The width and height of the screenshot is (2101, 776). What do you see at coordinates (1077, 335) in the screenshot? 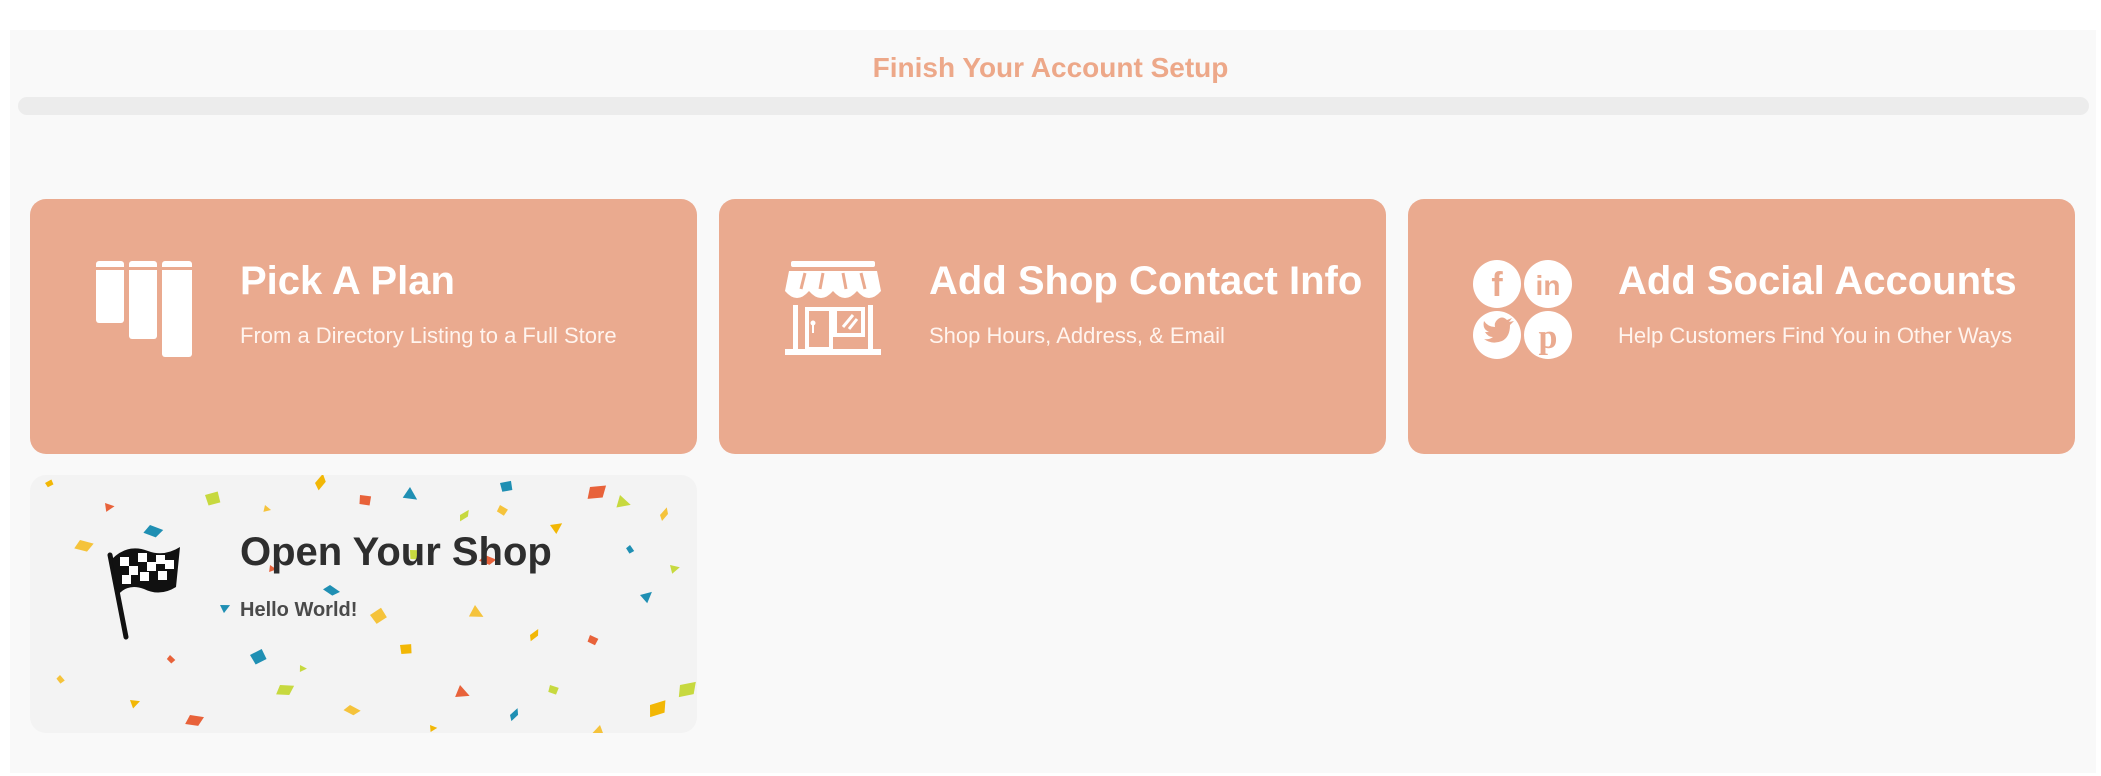
I see `card-subtitle: Shop Hours, Address, & Email` at bounding box center [1077, 335].